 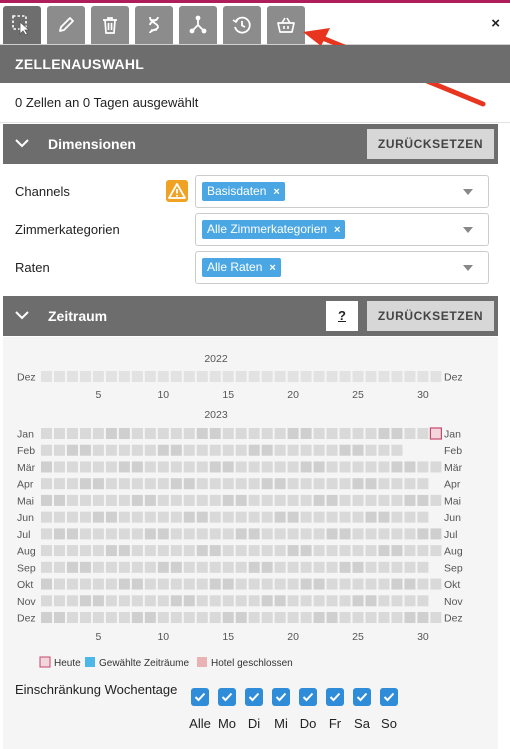 I want to click on tab-dna, so click(x=154, y=25).